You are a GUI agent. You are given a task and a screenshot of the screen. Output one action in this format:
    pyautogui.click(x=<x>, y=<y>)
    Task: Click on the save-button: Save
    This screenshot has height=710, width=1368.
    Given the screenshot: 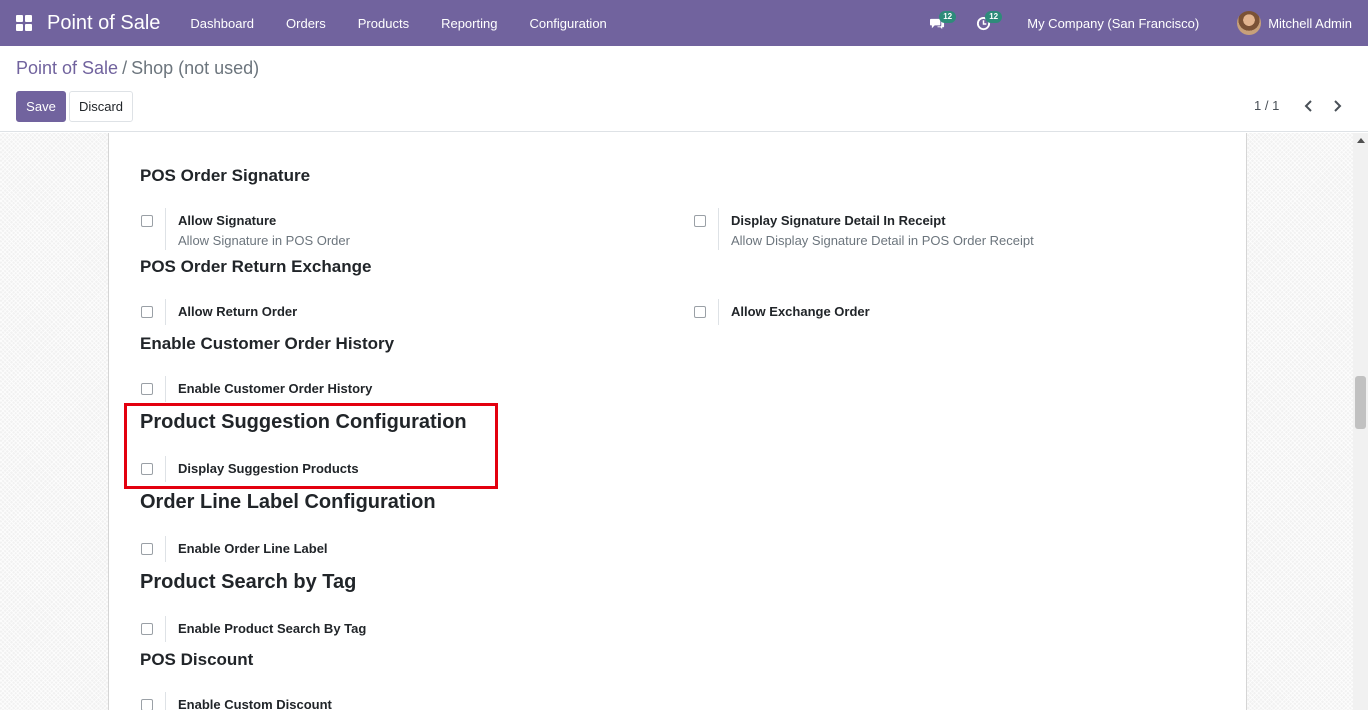 What is the action you would take?
    pyautogui.click(x=41, y=106)
    